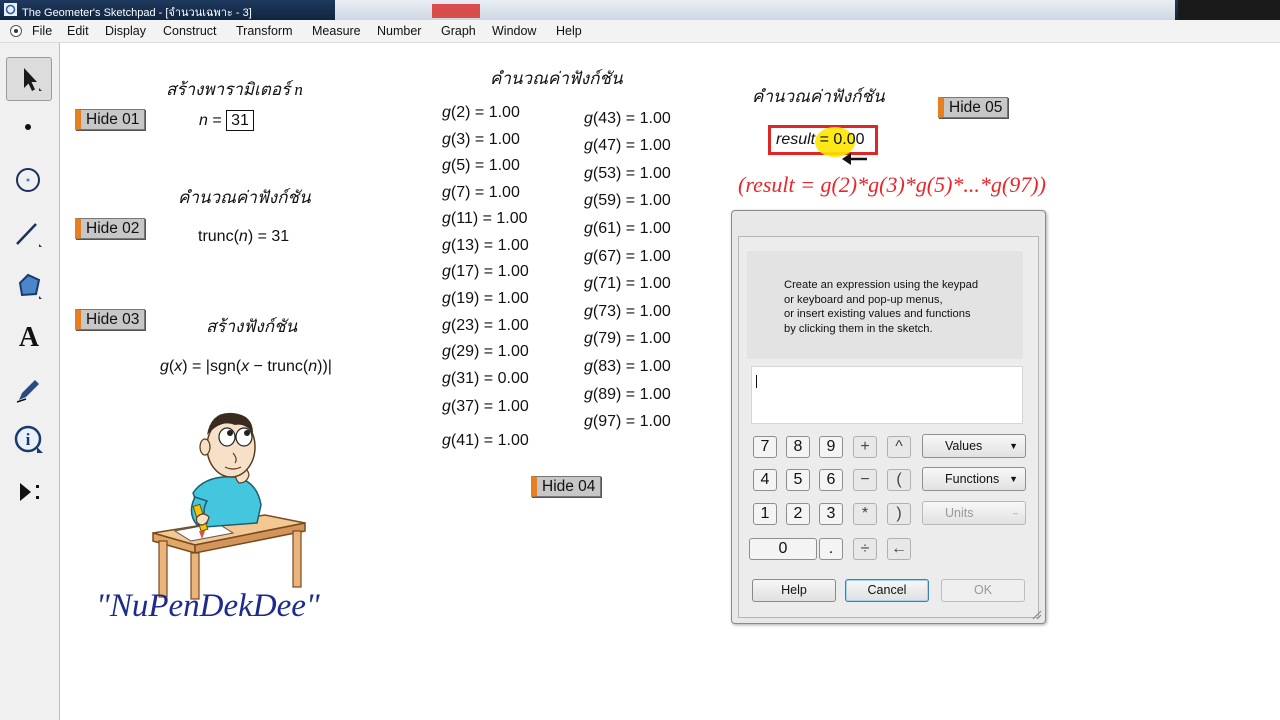 The height and width of the screenshot is (720, 1280). Describe the element at coordinates (899, 549) in the screenshot. I see `key-backspace: ←` at that location.